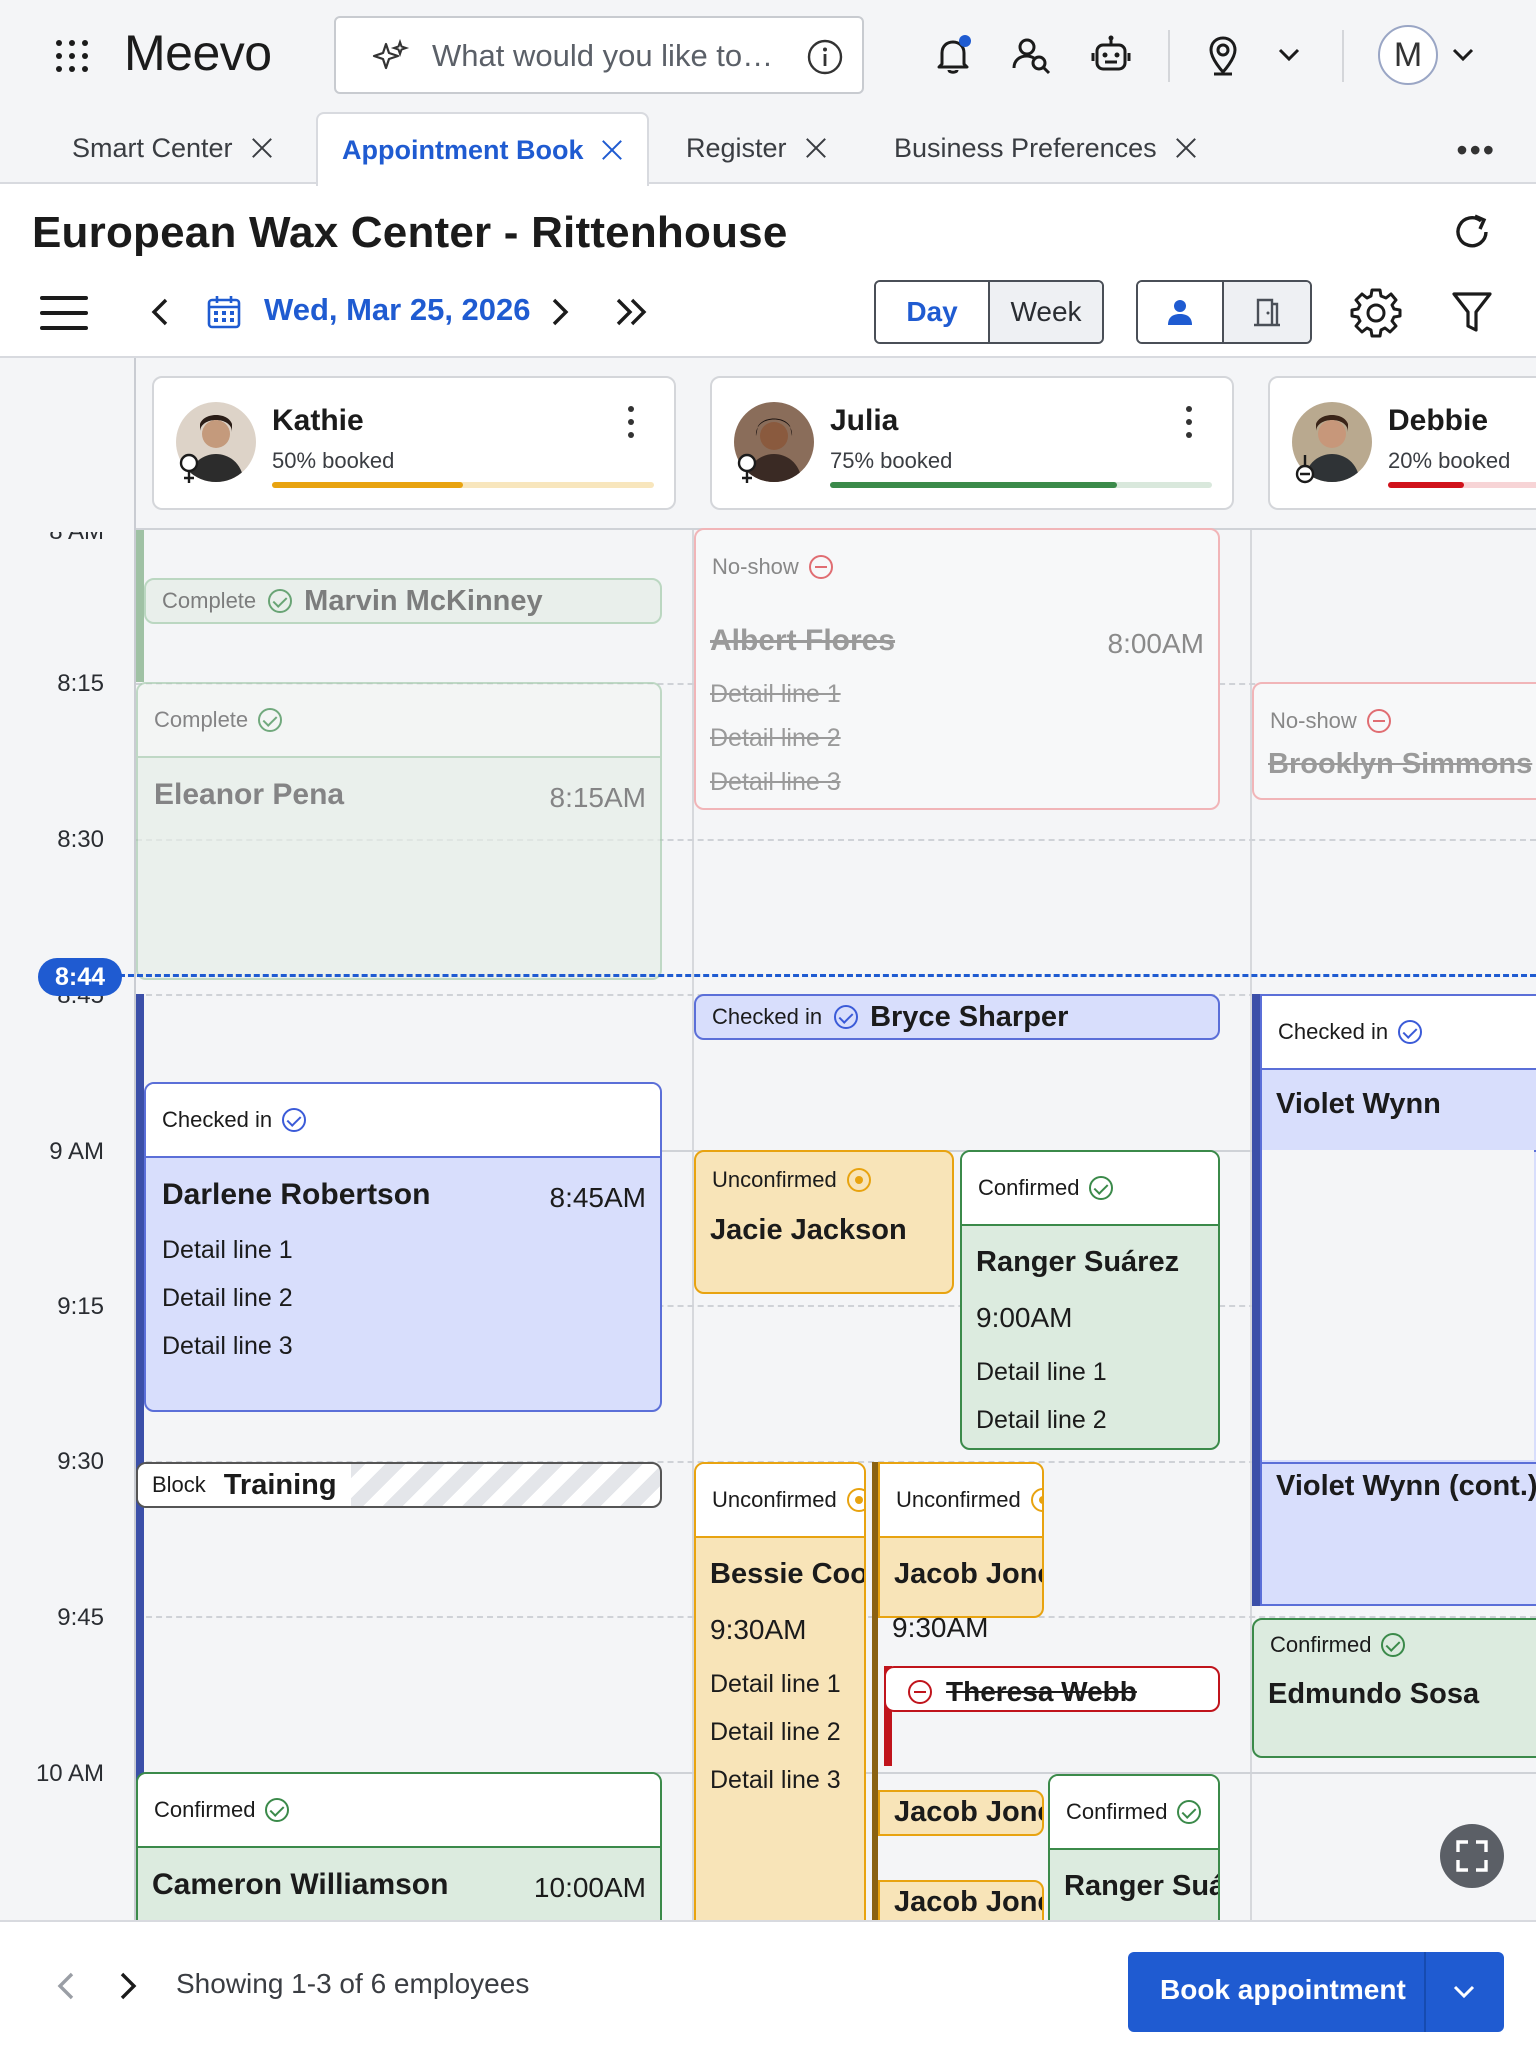  Describe the element at coordinates (1134, 1847) in the screenshot. I see `appointment-ranger-suarez-2: Confirmed Ranger Suárez` at that location.